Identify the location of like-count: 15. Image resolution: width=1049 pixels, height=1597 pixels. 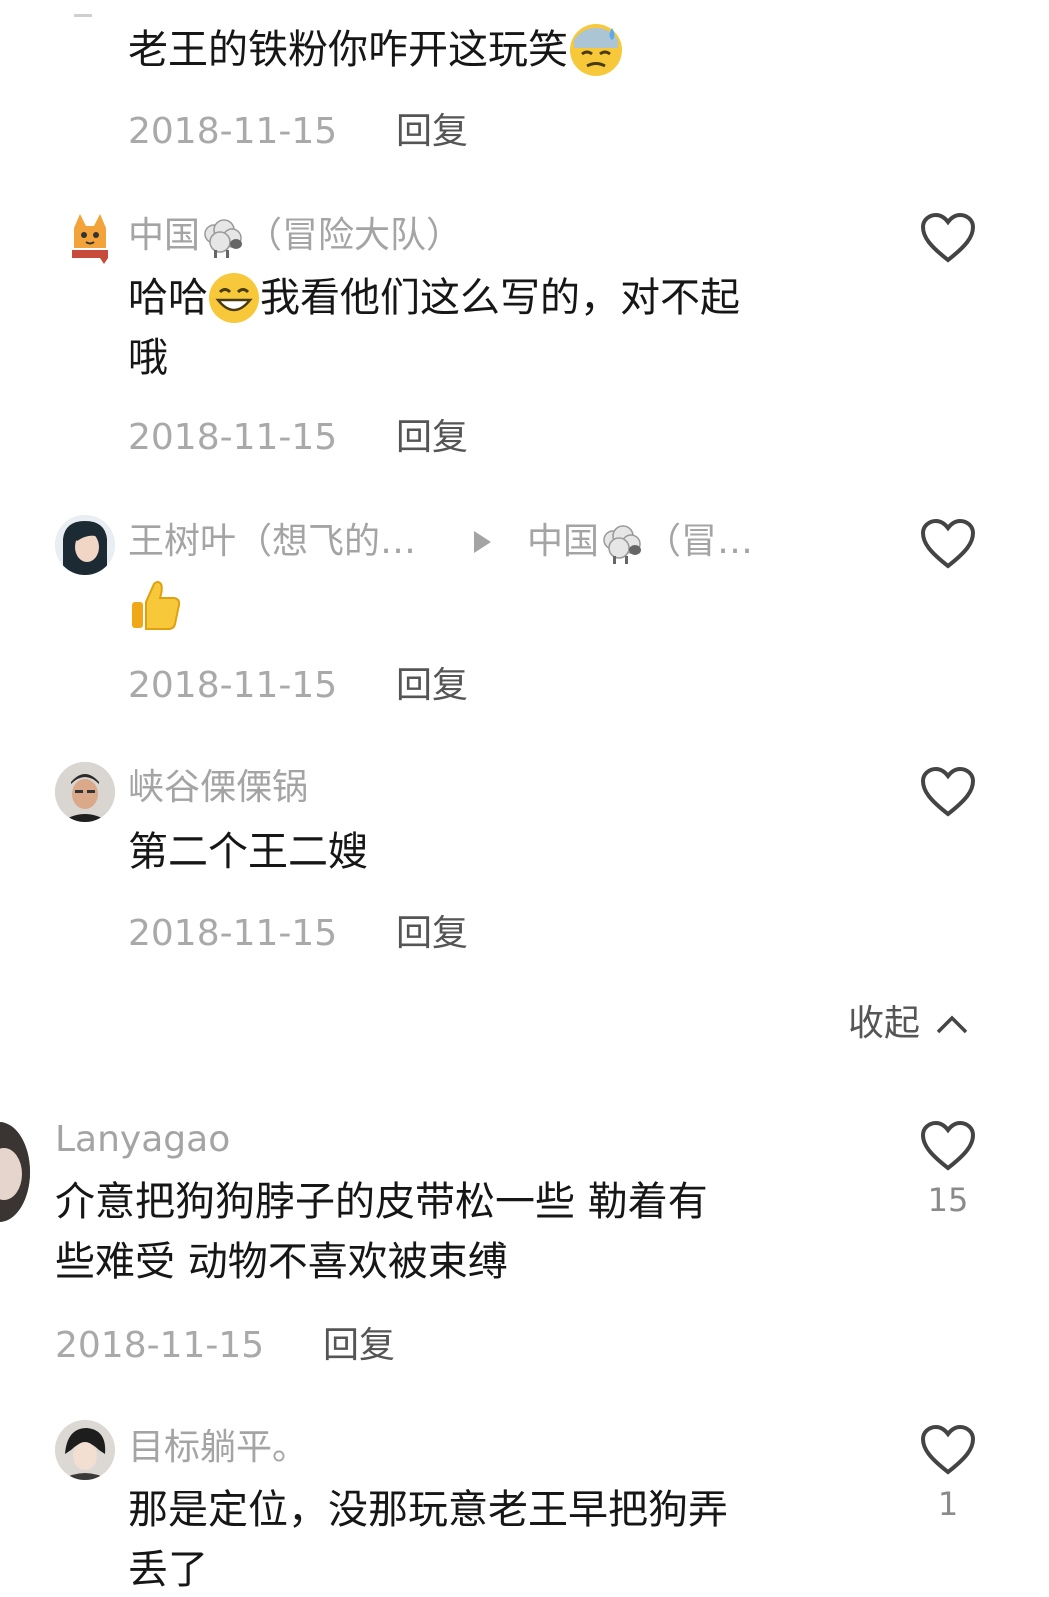
(948, 1200).